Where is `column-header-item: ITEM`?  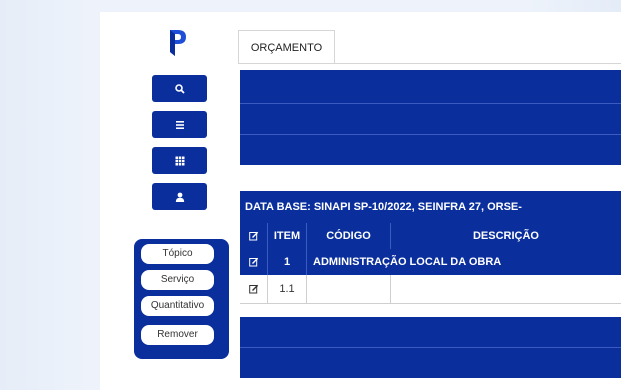 column-header-item: ITEM is located at coordinates (287, 236).